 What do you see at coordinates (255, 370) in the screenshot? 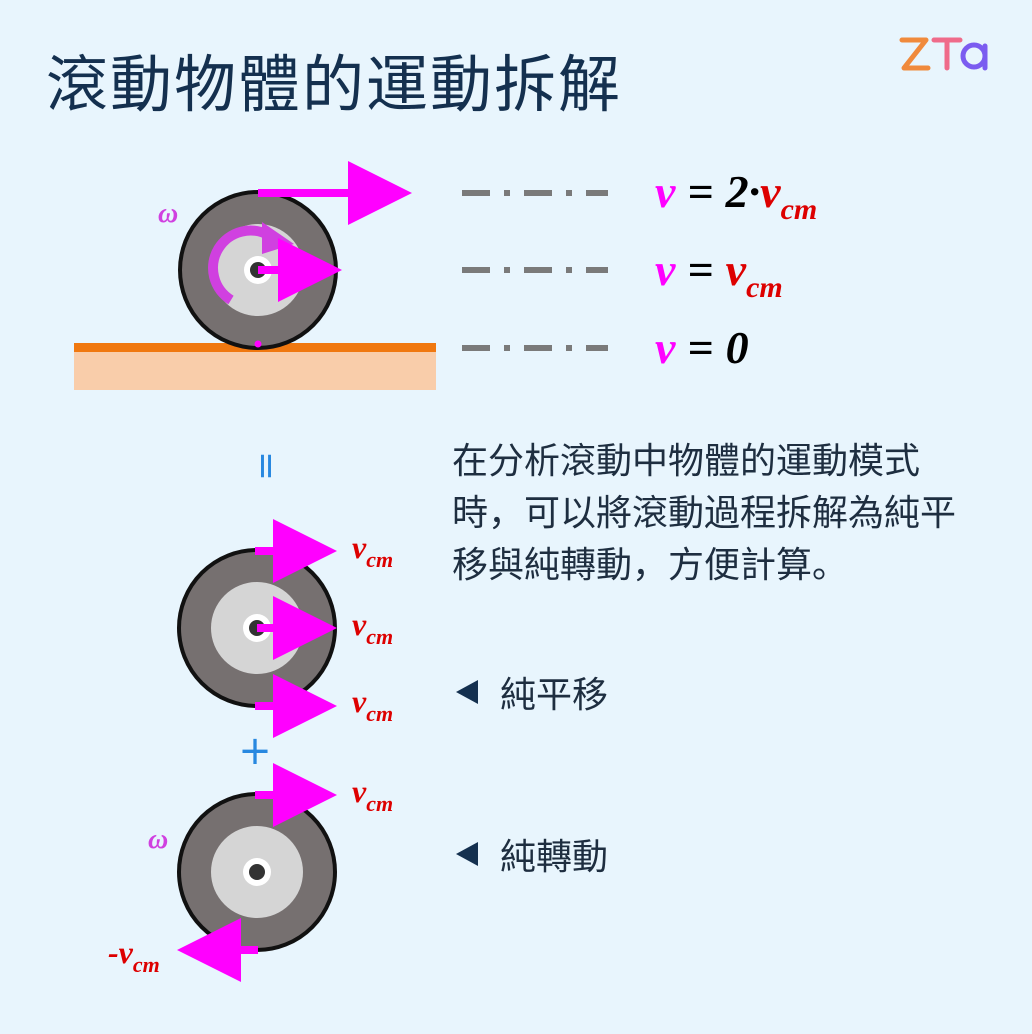
I see `ground-fill` at bounding box center [255, 370].